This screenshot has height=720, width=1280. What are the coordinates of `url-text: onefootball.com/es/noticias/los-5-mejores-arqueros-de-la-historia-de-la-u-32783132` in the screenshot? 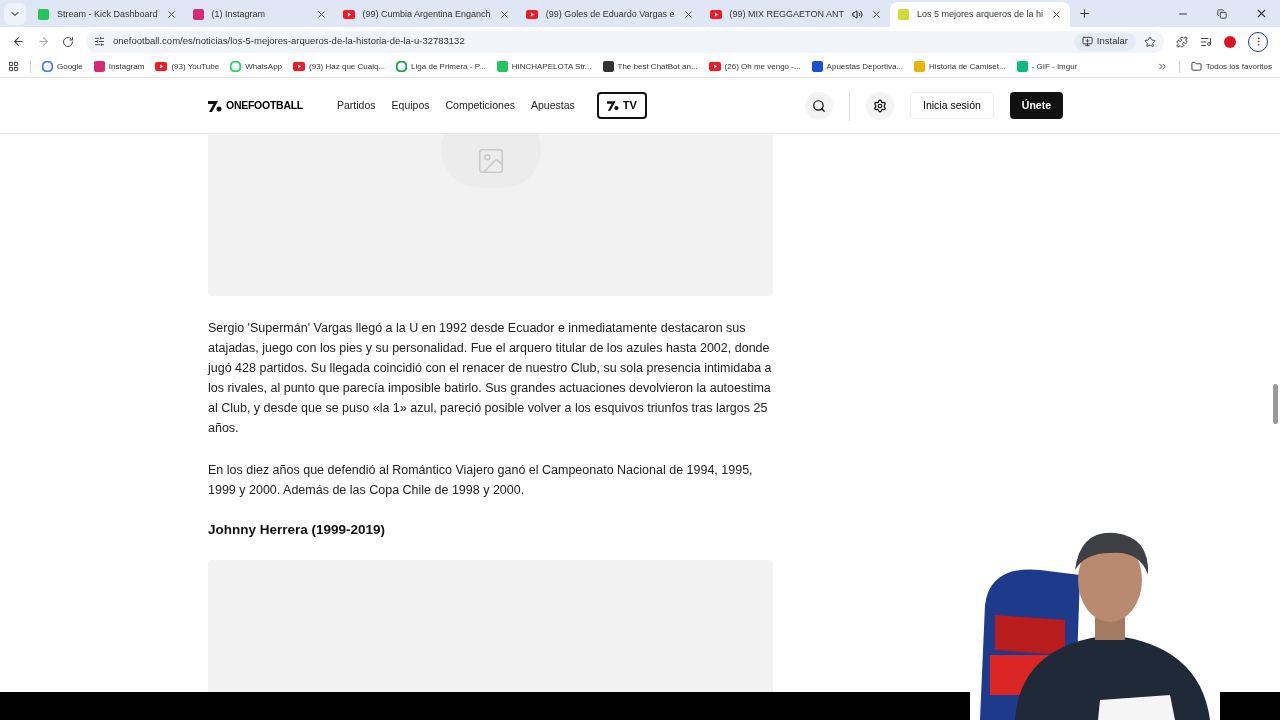 It's located at (289, 41).